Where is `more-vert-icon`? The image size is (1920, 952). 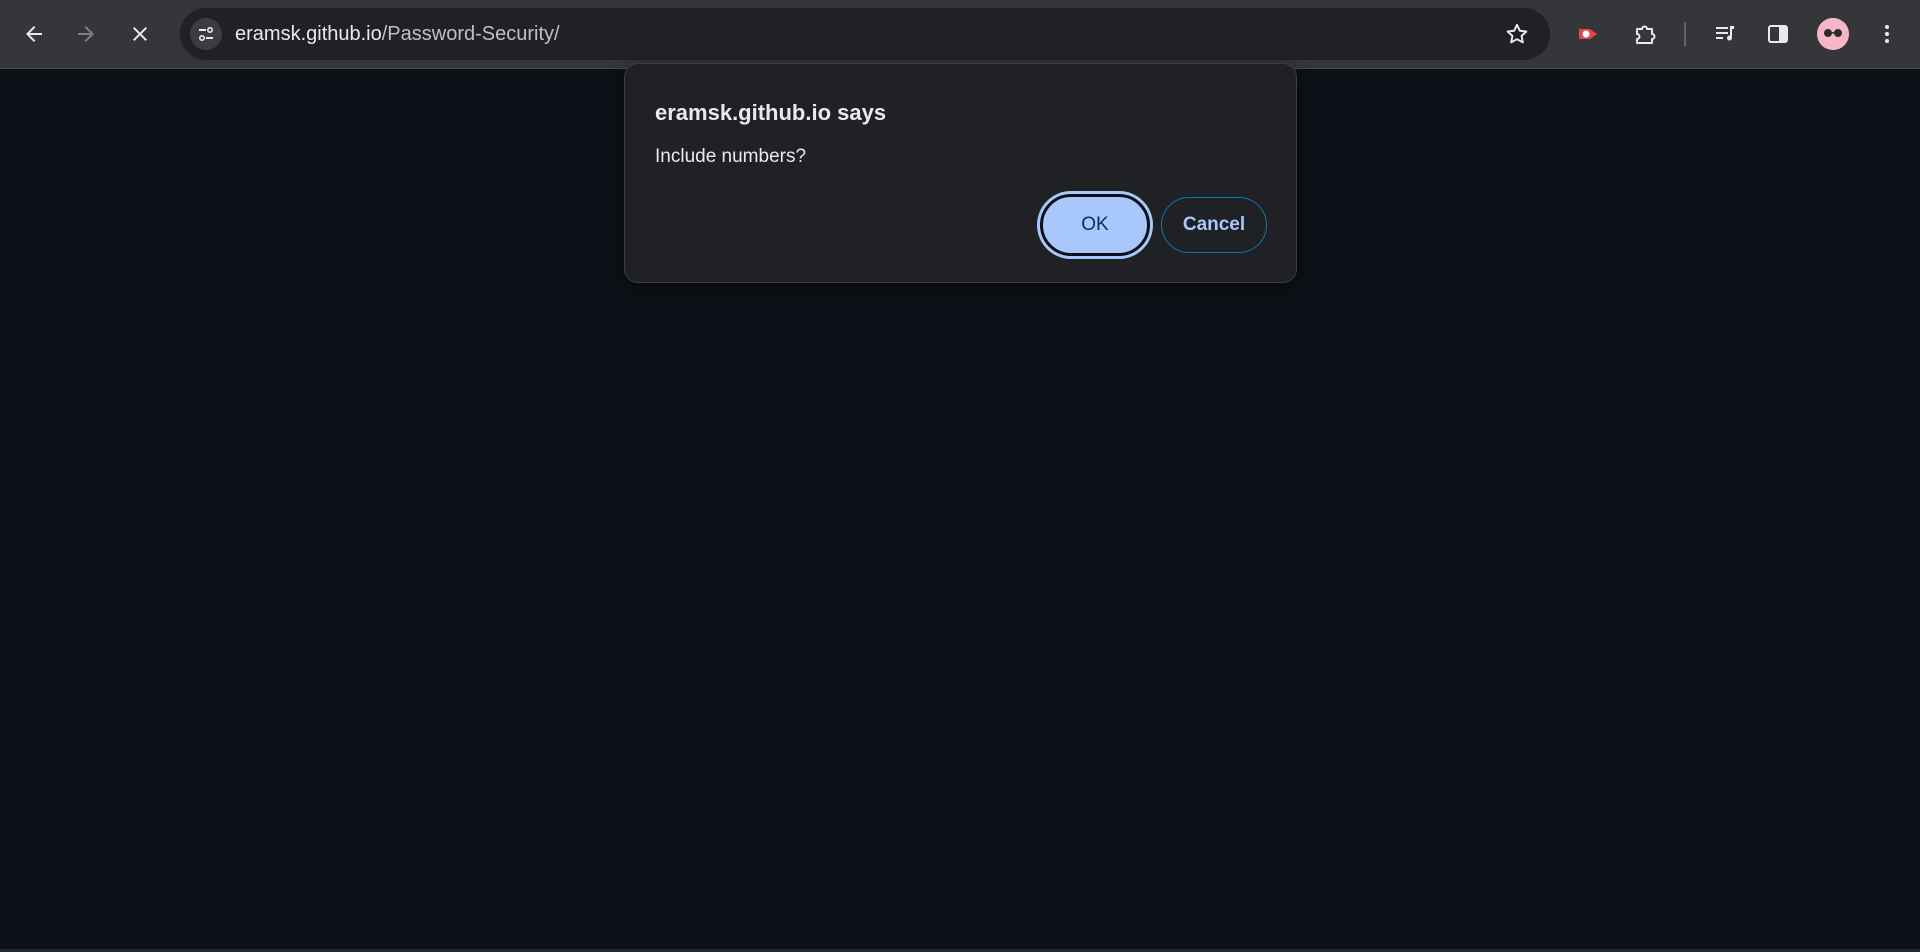
more-vert-icon is located at coordinates (1887, 34).